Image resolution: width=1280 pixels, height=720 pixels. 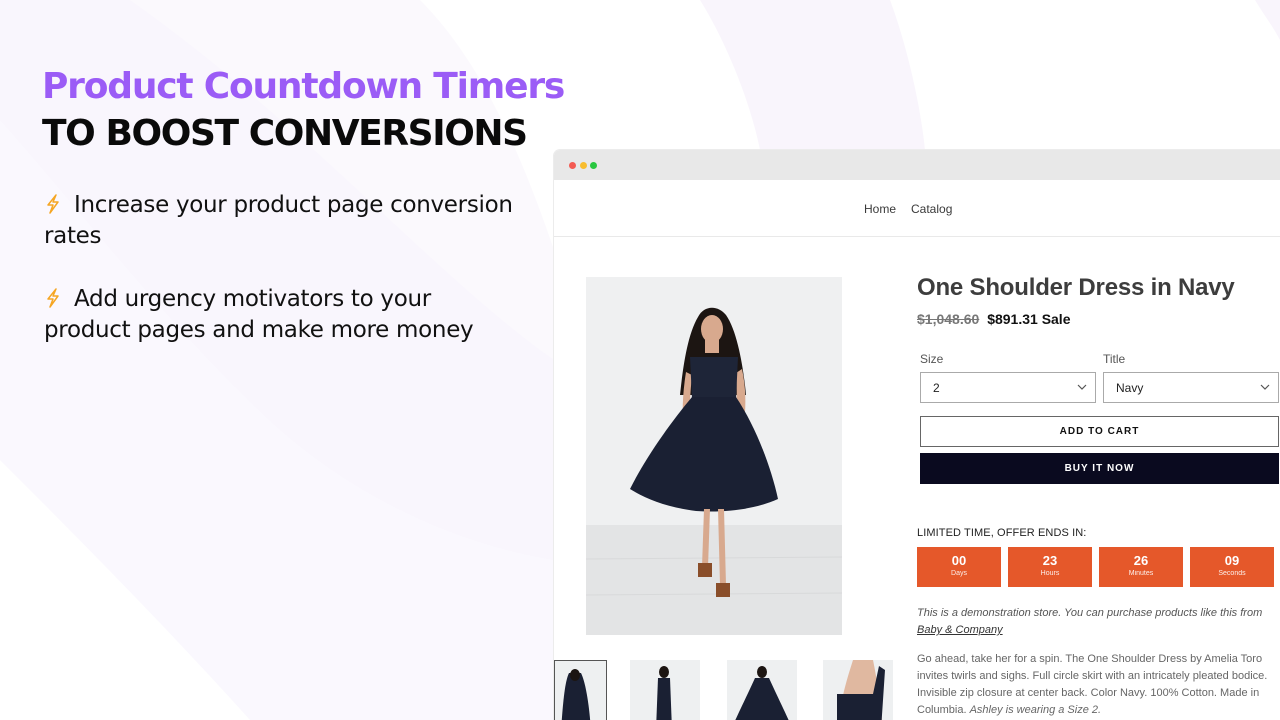 What do you see at coordinates (1232, 573) in the screenshot?
I see `countdown-unit: Seconds` at bounding box center [1232, 573].